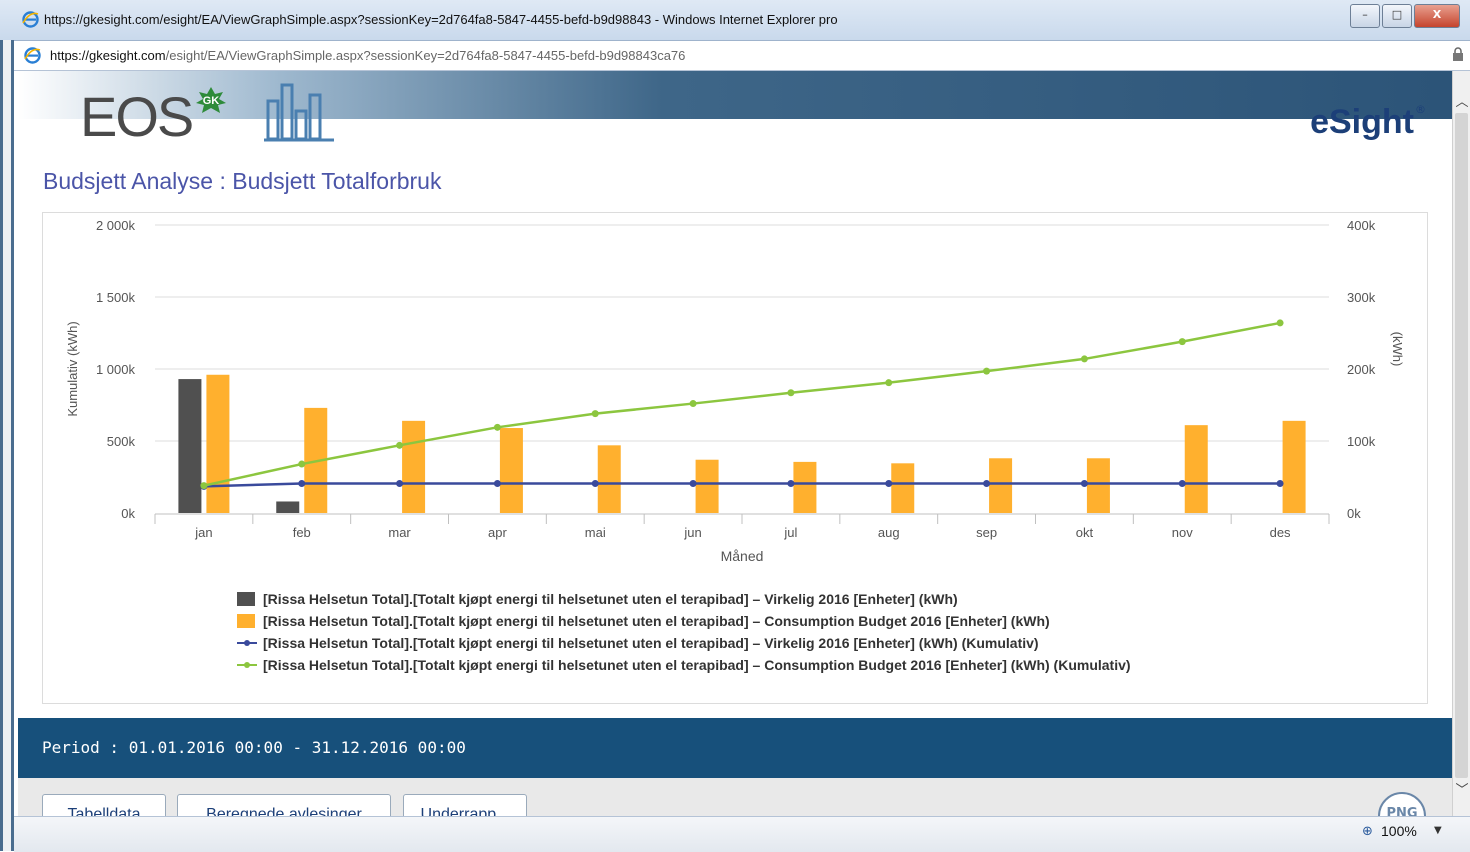 Image resolution: width=1470 pixels, height=852 pixels. I want to click on address-host: https://gkesight.com, so click(108, 55).